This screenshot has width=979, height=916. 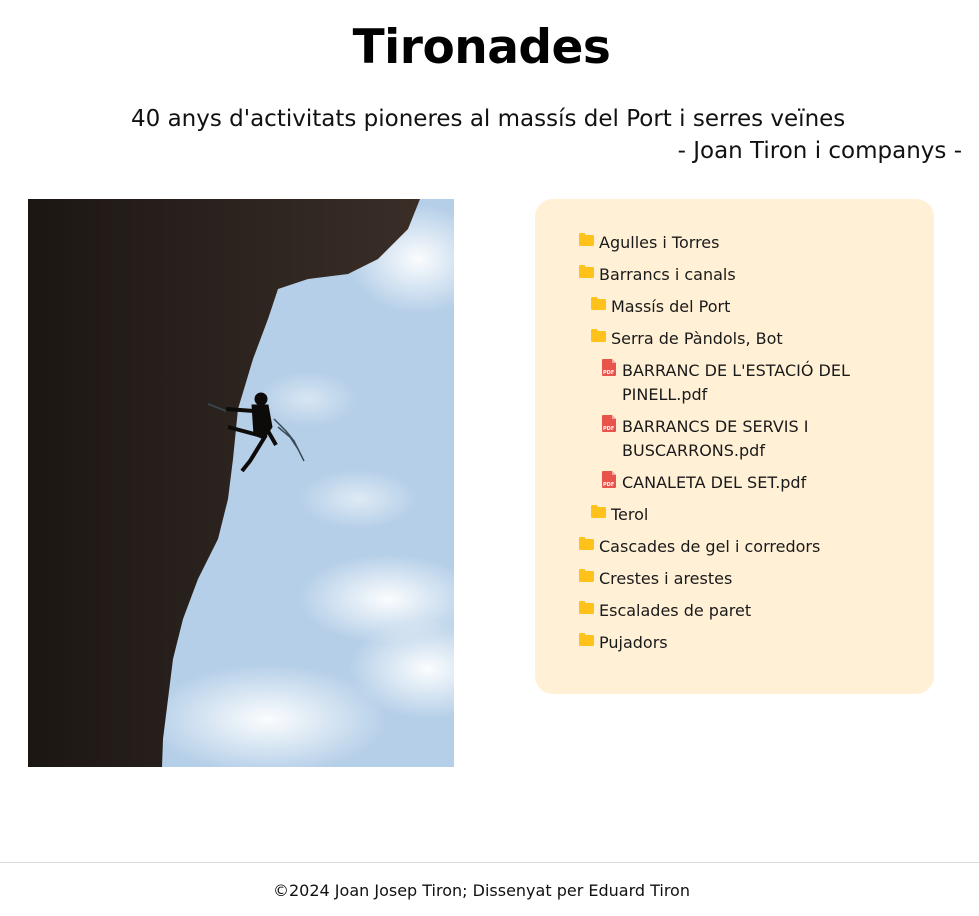 I want to click on tree-item-agulles-i-torres: Agulles i Torres, so click(x=649, y=243).